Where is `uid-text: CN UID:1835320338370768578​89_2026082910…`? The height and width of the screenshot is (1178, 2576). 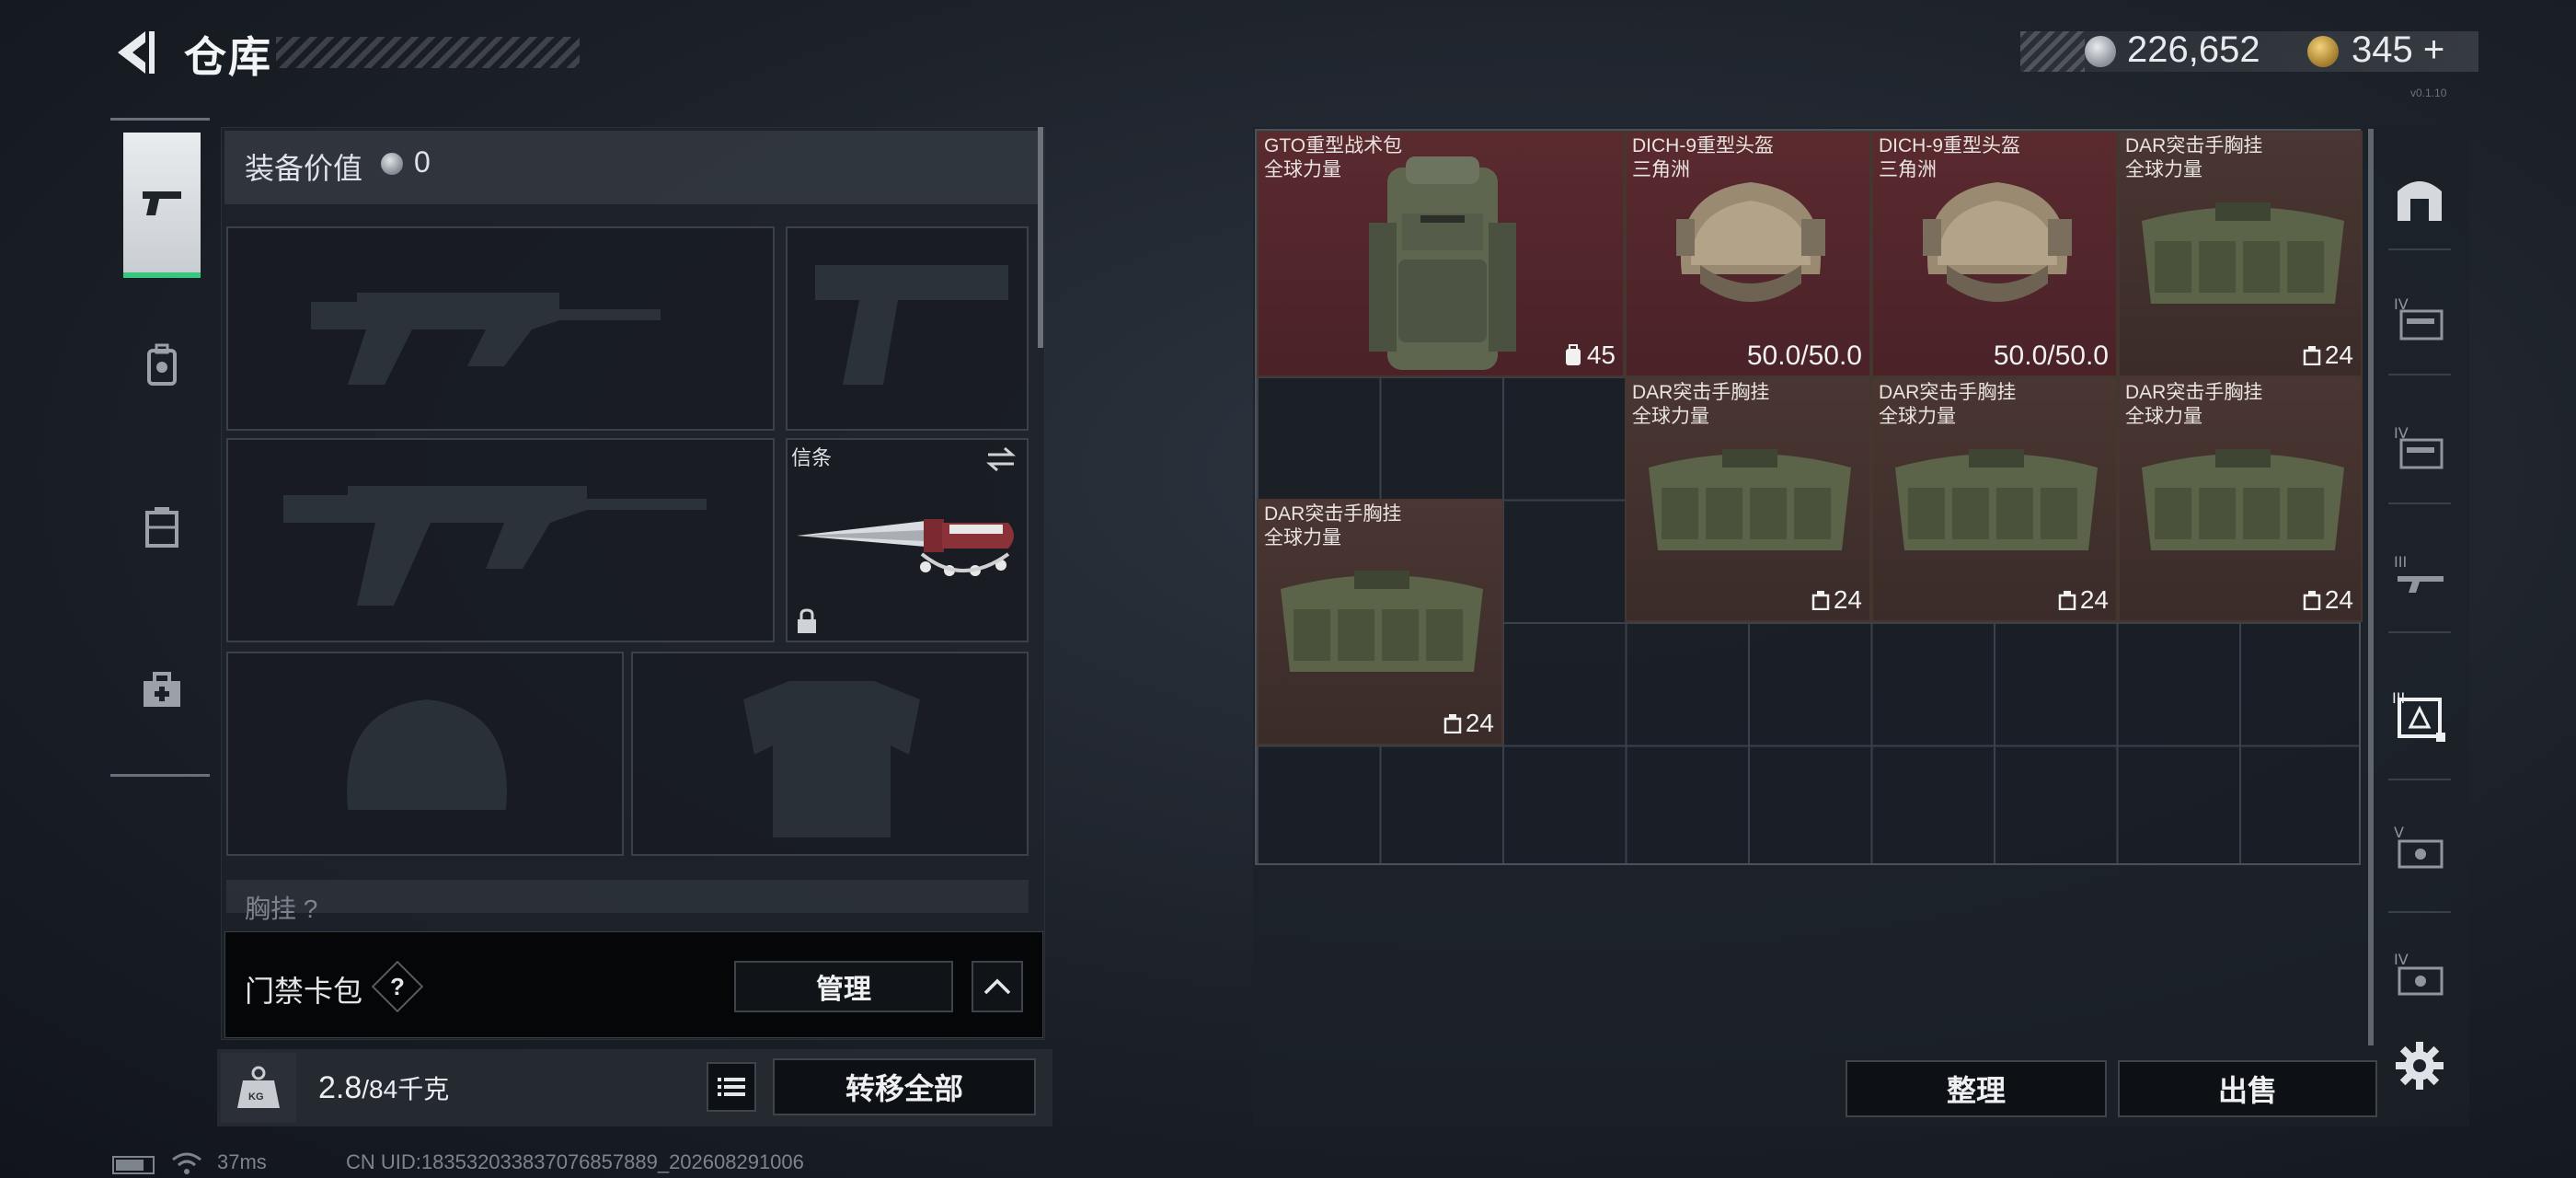
uid-text: CN UID:1835320338370768578​89_2026082910… is located at coordinates (575, 1161).